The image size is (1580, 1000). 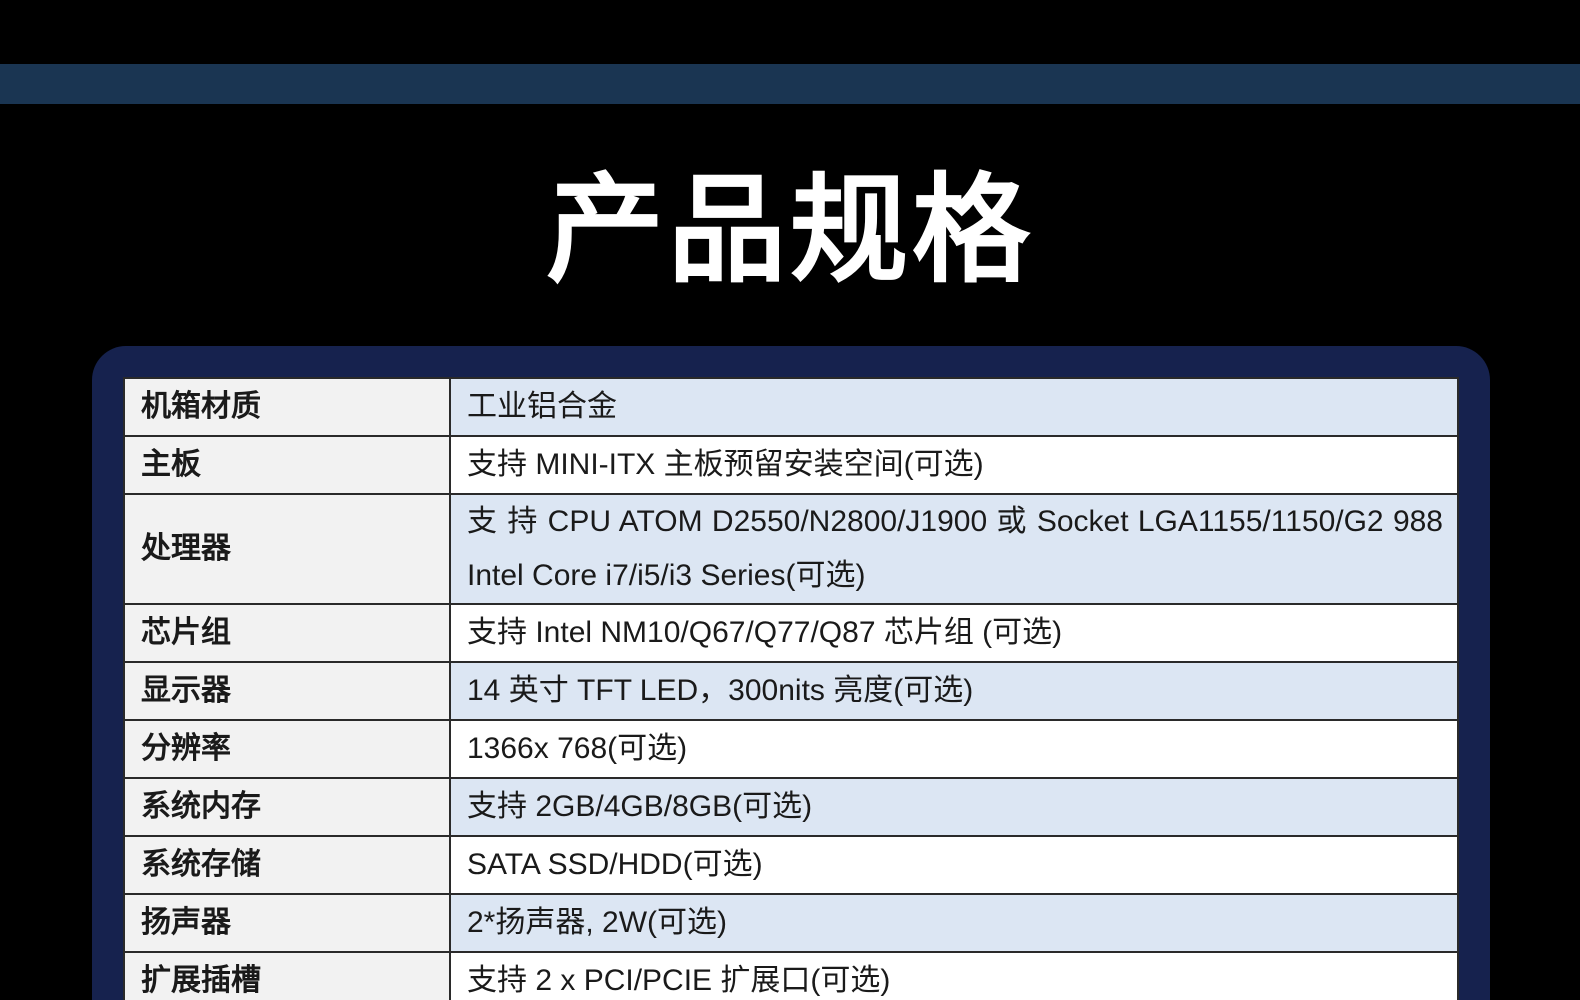 I want to click on table-row: 主板 支持 MINI-ITX 主板预留安装空间(可选), so click(x=791, y=465).